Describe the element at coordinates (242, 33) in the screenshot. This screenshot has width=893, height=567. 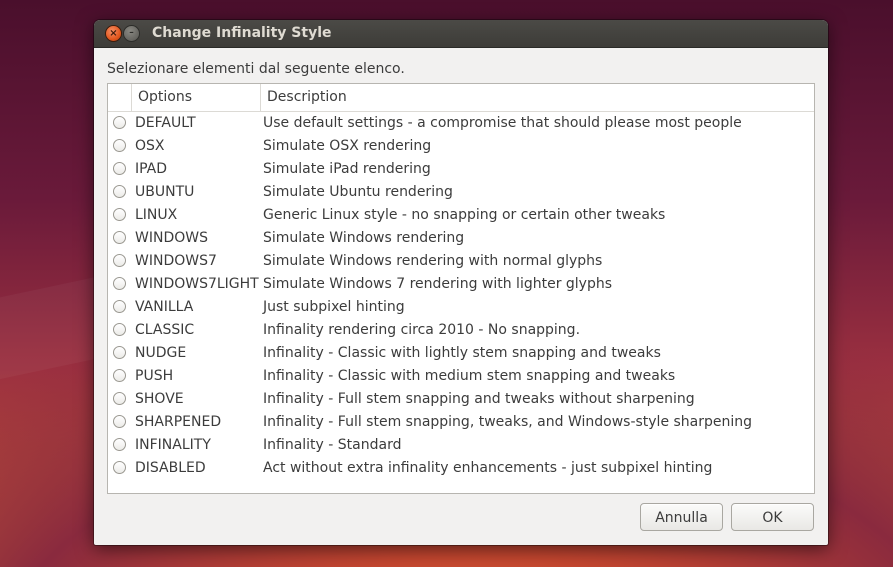
I see `window-title: Change Infinality Style` at that location.